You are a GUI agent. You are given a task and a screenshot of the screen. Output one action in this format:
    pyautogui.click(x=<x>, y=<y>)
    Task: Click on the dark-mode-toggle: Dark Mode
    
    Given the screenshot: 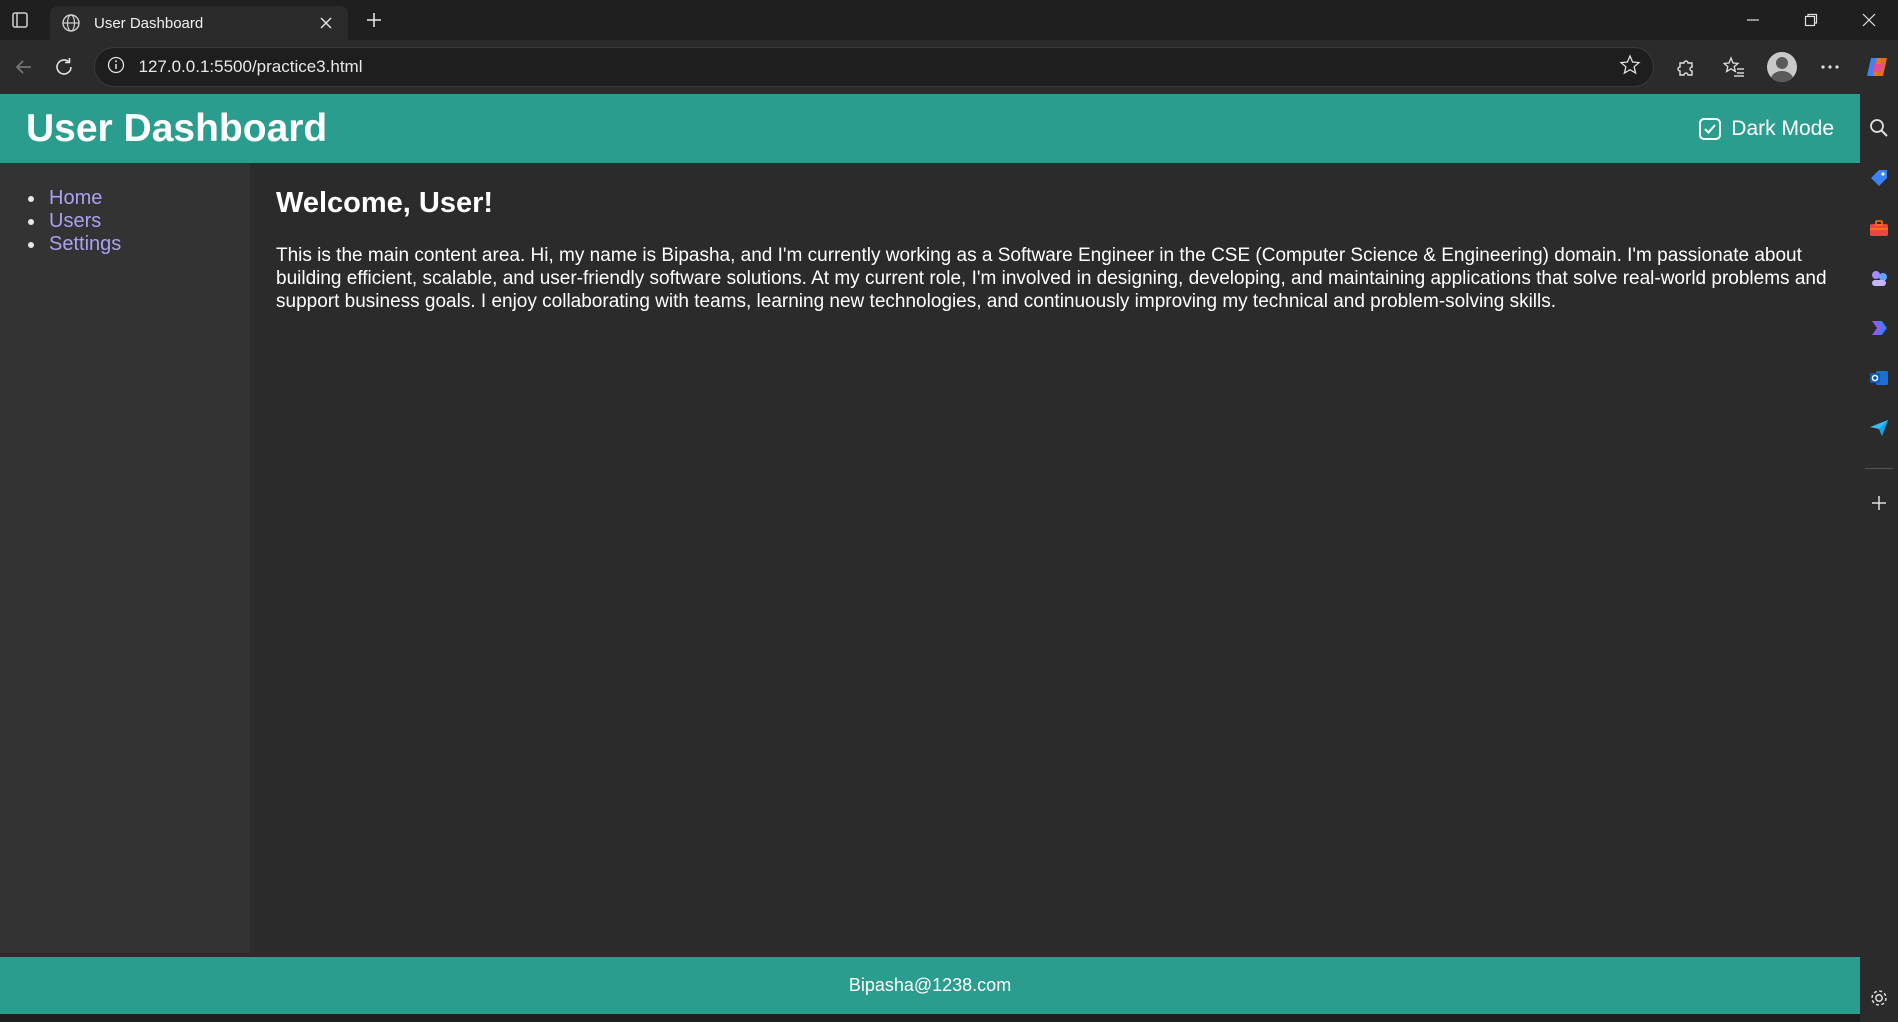 What is the action you would take?
    pyautogui.click(x=1766, y=129)
    